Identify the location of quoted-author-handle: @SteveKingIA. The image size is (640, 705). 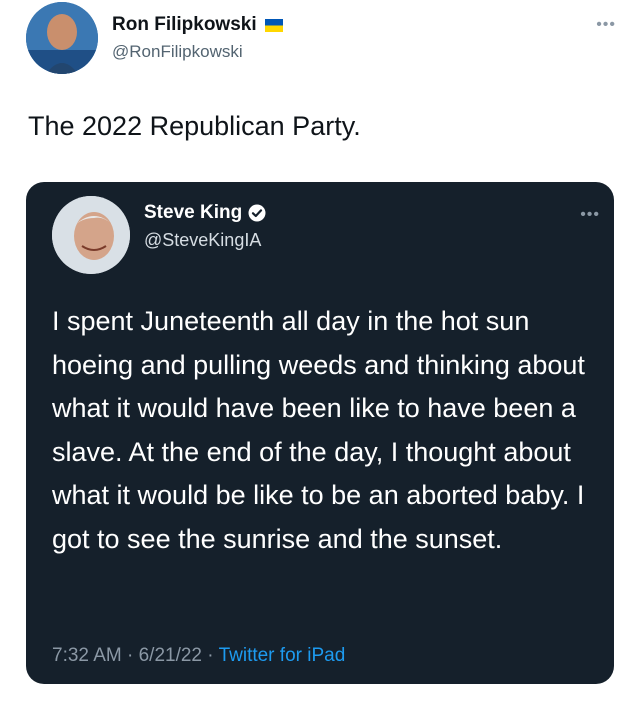
(202, 240).